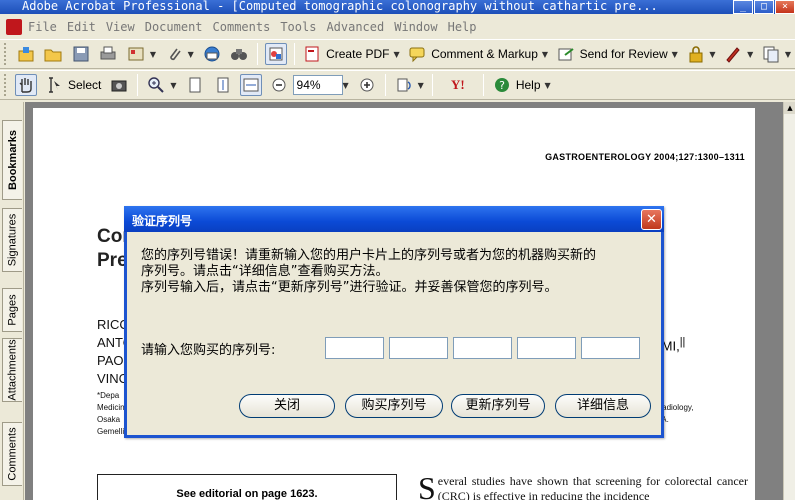 This screenshot has width=795, height=500. What do you see at coordinates (734, 54) in the screenshot?
I see `sign-pen-icon` at bounding box center [734, 54].